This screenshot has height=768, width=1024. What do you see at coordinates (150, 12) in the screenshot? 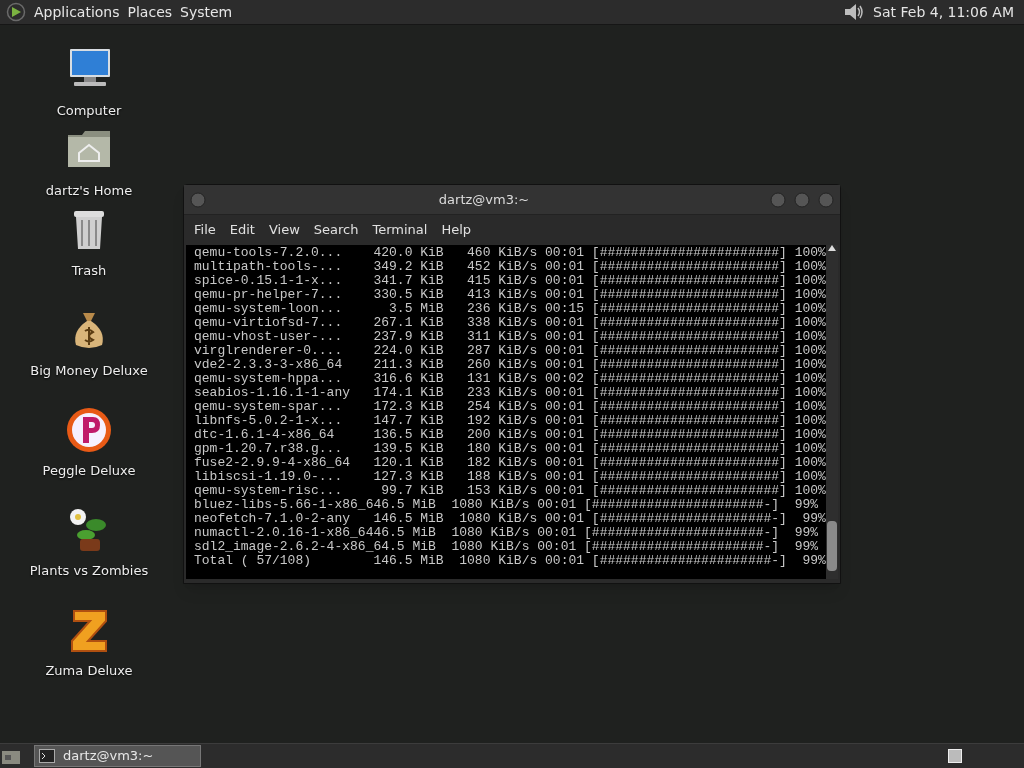
I see `menu-item: Places` at bounding box center [150, 12].